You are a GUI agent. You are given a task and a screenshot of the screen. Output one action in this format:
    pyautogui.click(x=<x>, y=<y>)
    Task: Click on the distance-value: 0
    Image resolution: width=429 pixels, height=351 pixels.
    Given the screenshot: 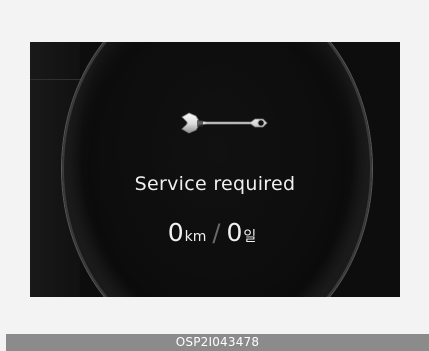 What is the action you would take?
    pyautogui.click(x=175, y=232)
    